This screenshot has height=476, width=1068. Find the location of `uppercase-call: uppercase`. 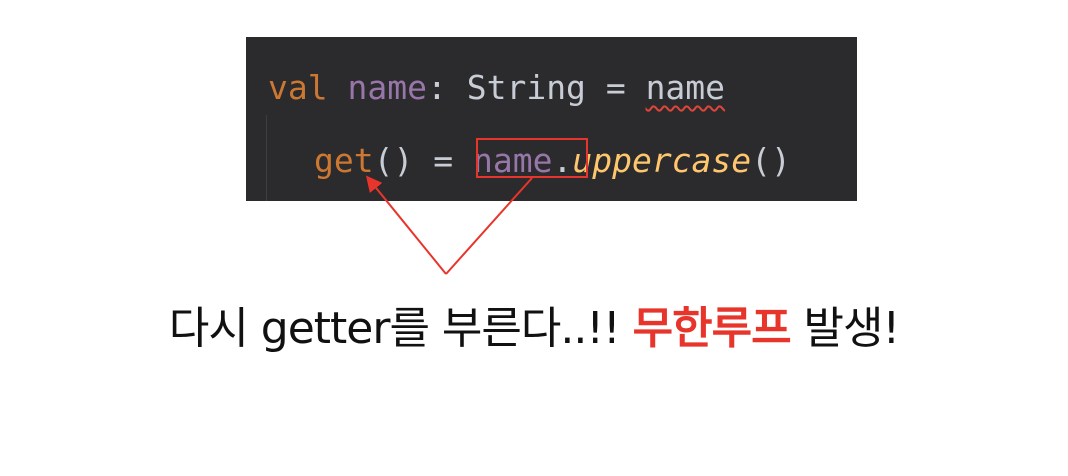

uppercase-call: uppercase is located at coordinates (662, 160).